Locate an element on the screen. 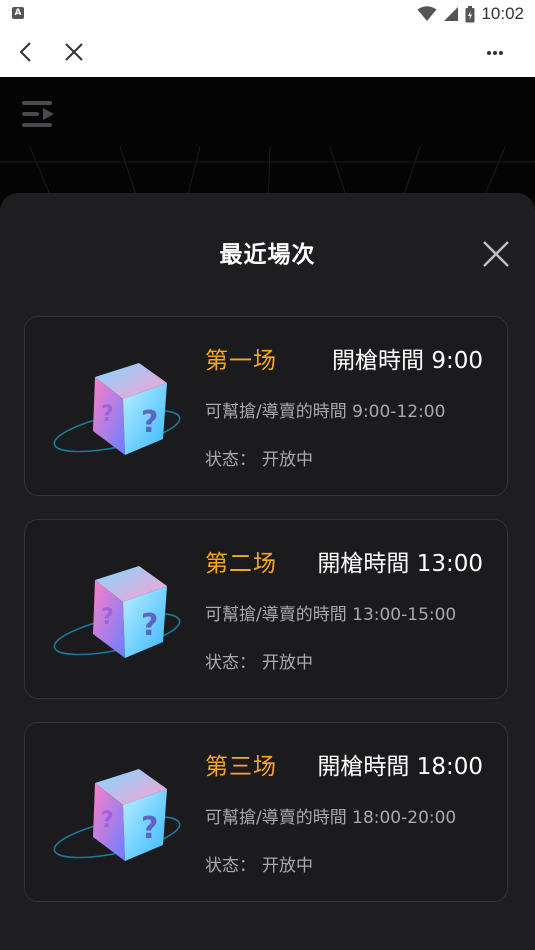 This screenshot has width=535, height=950. app-notification-icon: A is located at coordinates (18, 13).